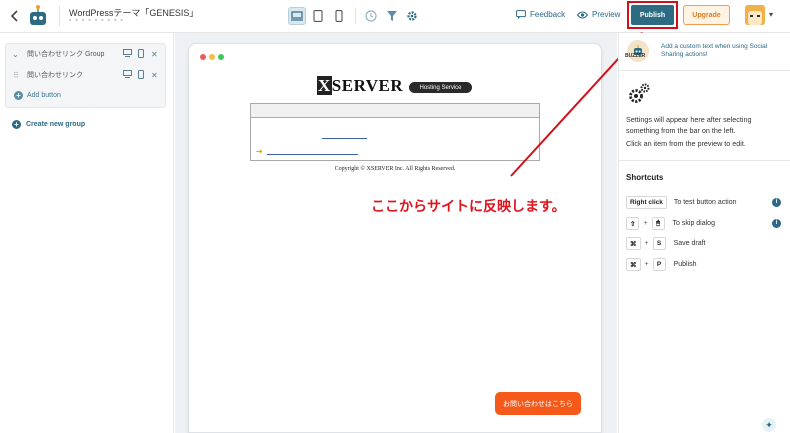 The image size is (790, 433). What do you see at coordinates (44, 95) in the screenshot?
I see `add-button-label: Add button` at bounding box center [44, 95].